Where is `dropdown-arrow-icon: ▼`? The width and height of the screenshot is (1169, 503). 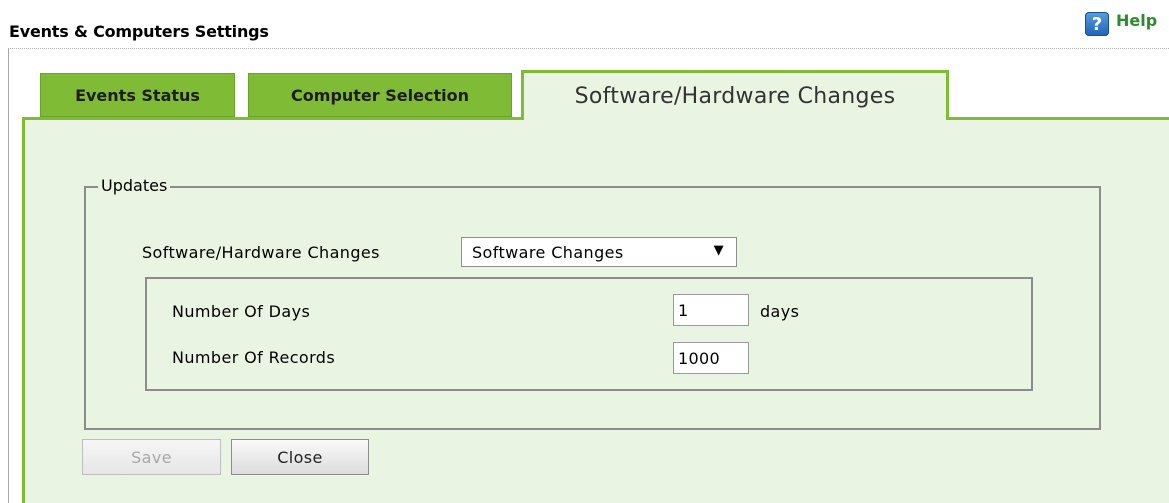 dropdown-arrow-icon: ▼ is located at coordinates (719, 250).